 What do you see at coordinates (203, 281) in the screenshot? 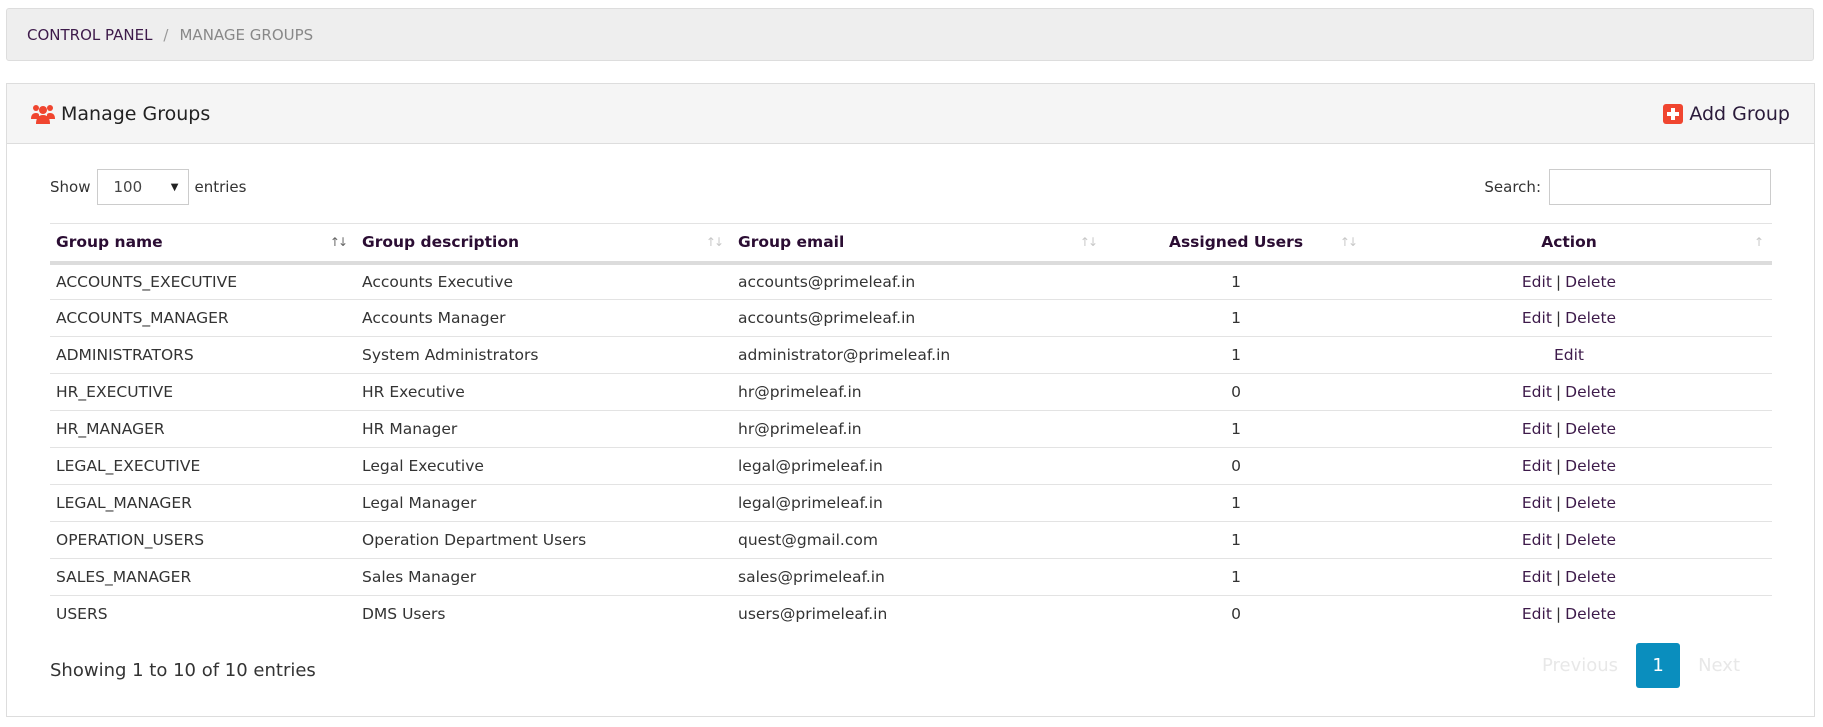
I see `cell-group-name: ACCOUNTS_EXECUTIVE` at bounding box center [203, 281].